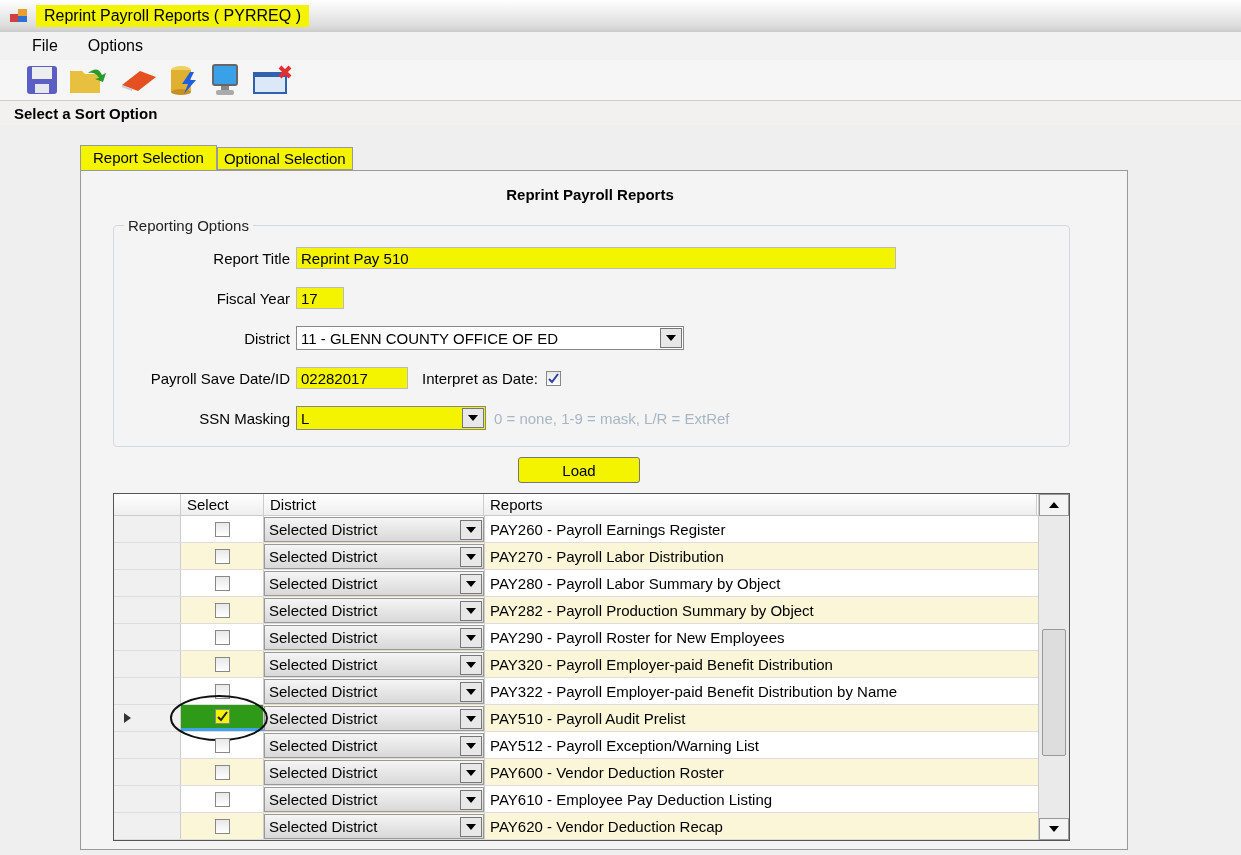 The height and width of the screenshot is (855, 1241). Describe the element at coordinates (222, 504) in the screenshot. I see `column-header: Select` at that location.